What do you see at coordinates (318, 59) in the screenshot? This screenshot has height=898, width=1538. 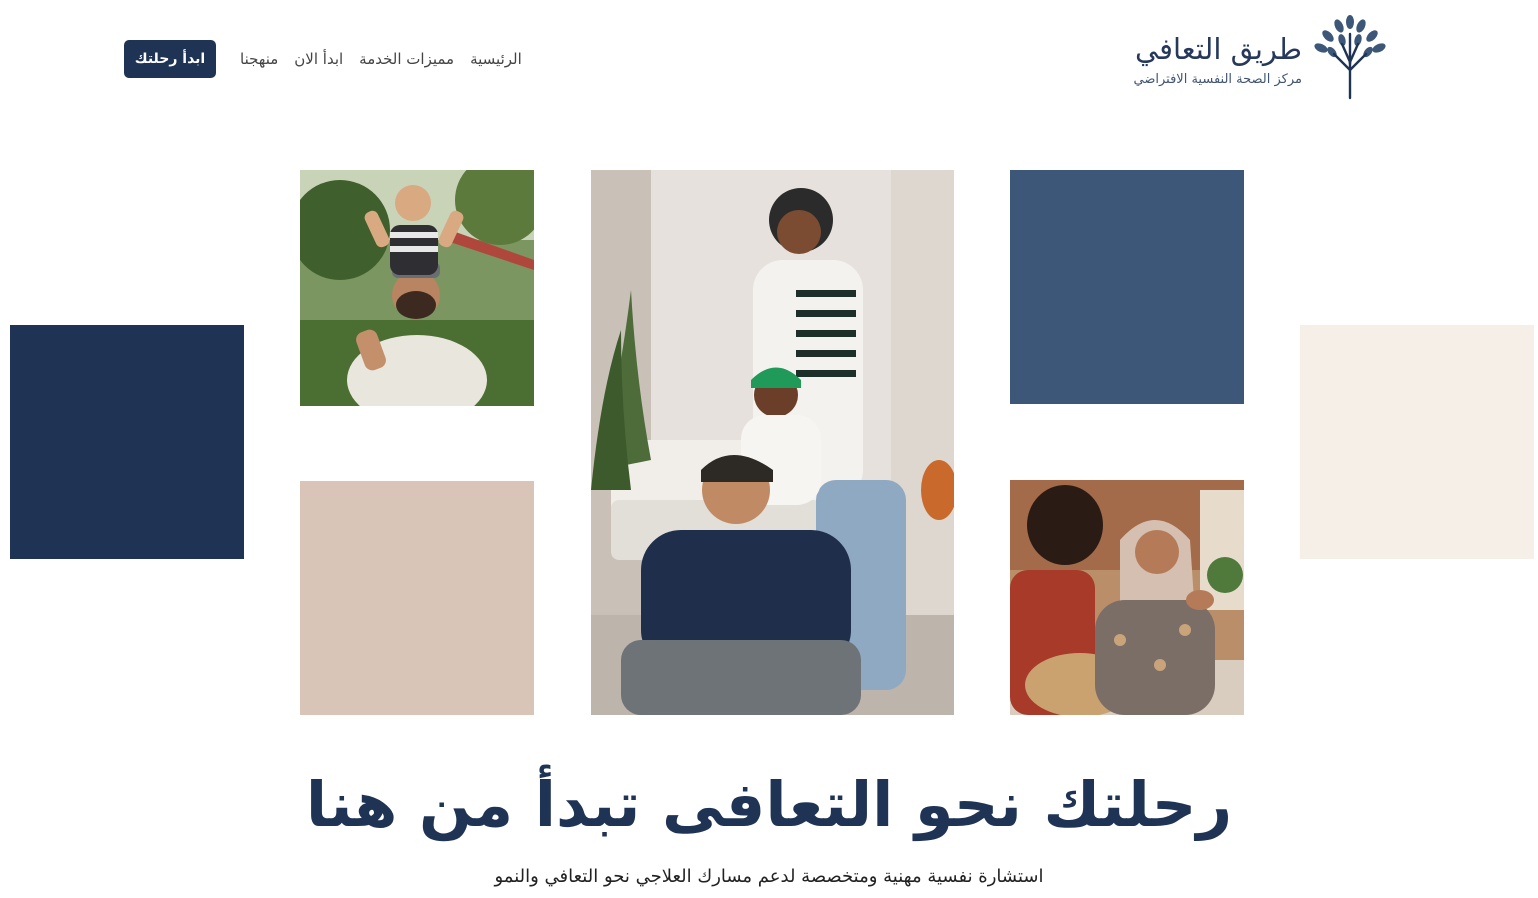 I see `nav-item-start-now: ابدأ الان` at bounding box center [318, 59].